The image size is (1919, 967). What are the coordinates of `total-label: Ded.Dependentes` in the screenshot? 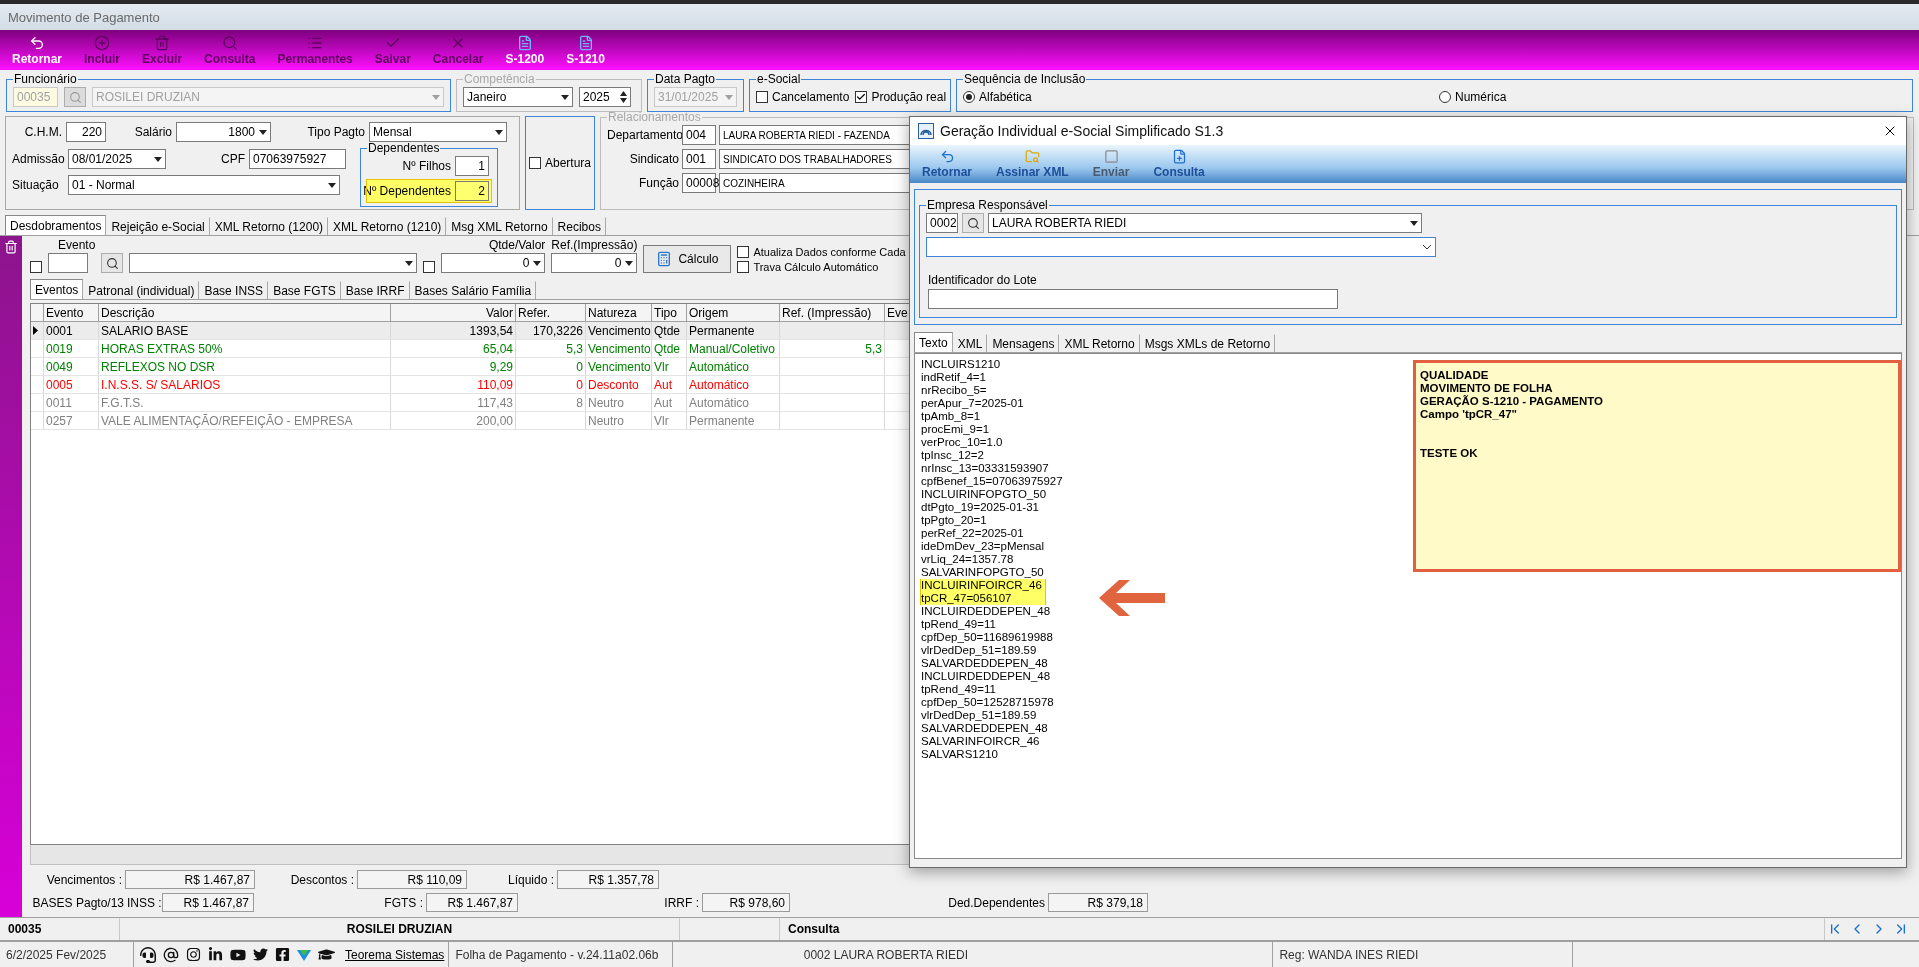 It's located at (996, 902).